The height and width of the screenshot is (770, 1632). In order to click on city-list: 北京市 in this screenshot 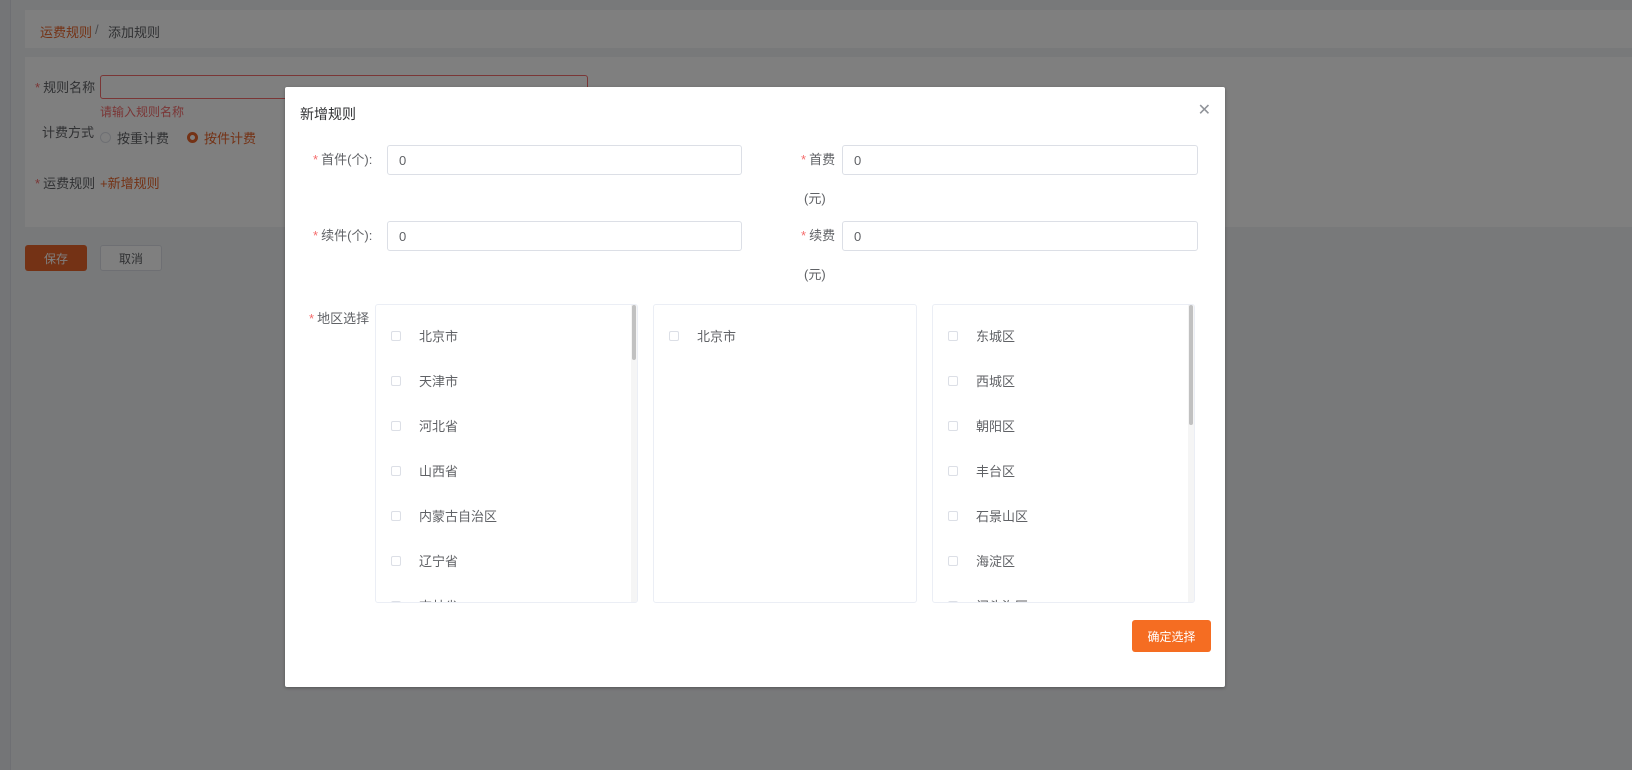, I will do `click(785, 331)`.